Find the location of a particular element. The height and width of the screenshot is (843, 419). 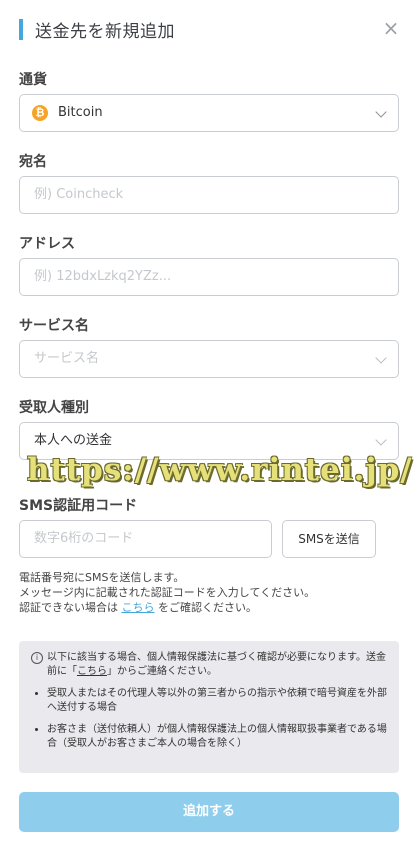

notice-contact-link: こちら is located at coordinates (92, 671).